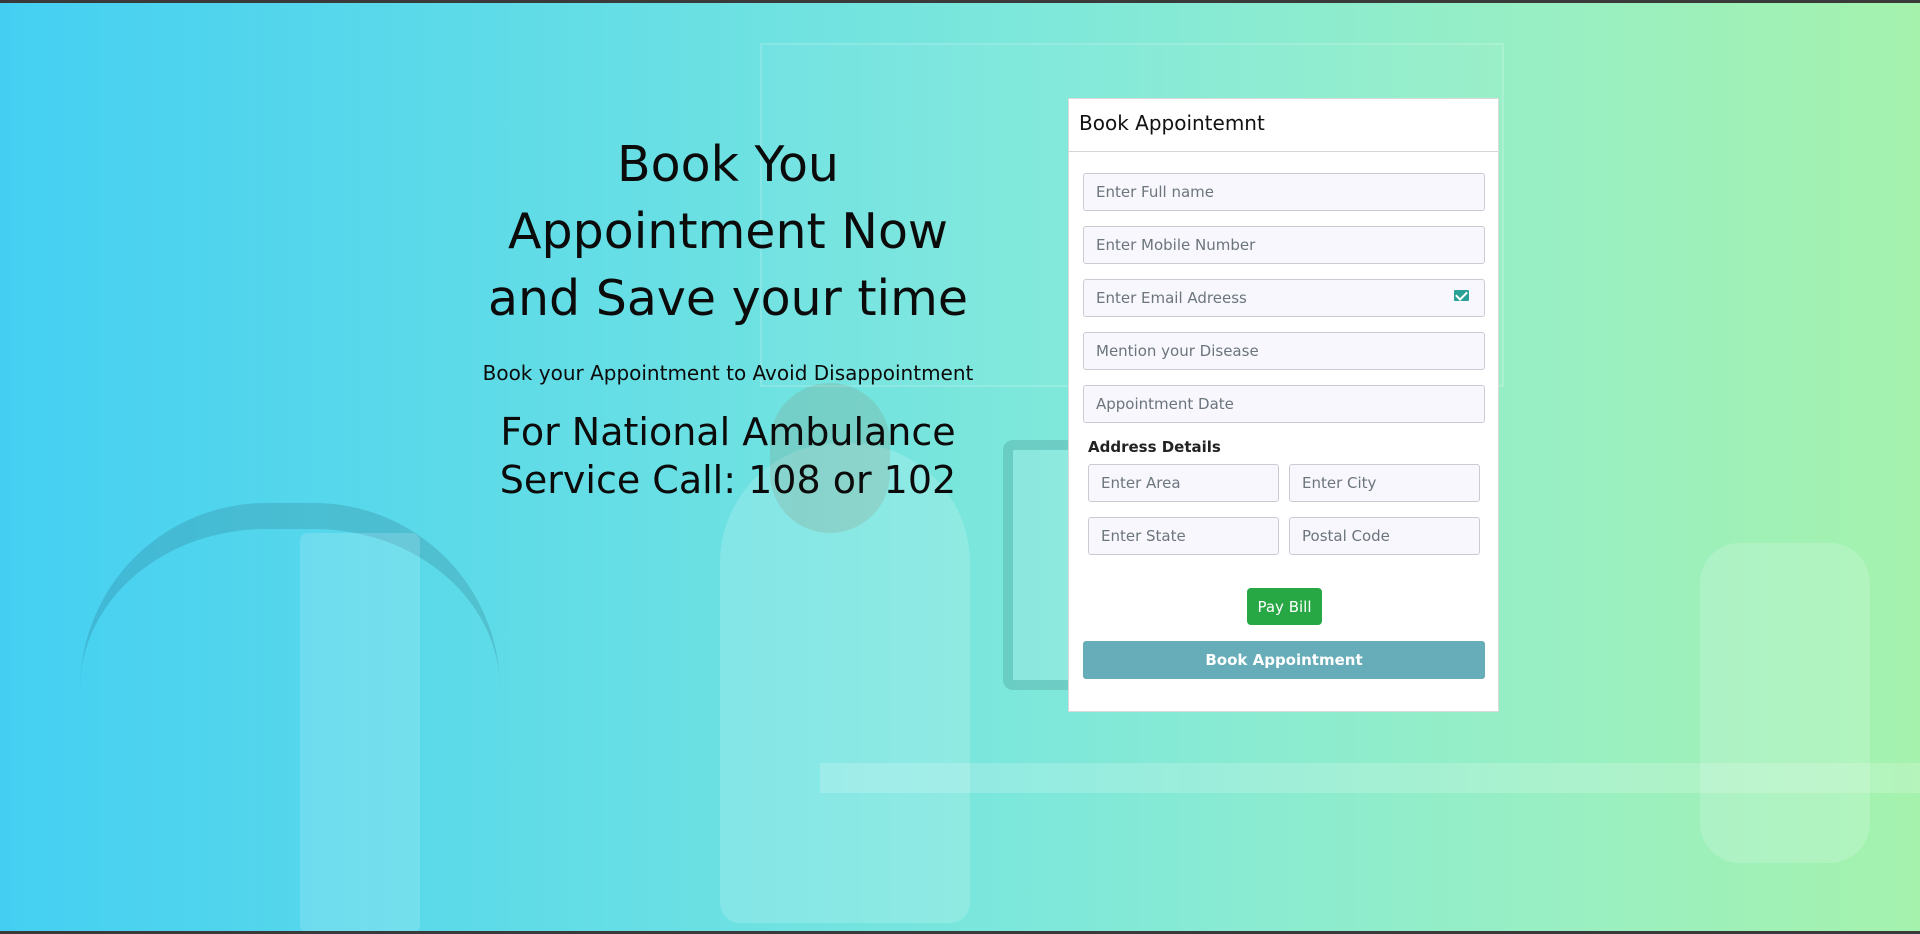  I want to click on mobile-number-input, so click(1284, 245).